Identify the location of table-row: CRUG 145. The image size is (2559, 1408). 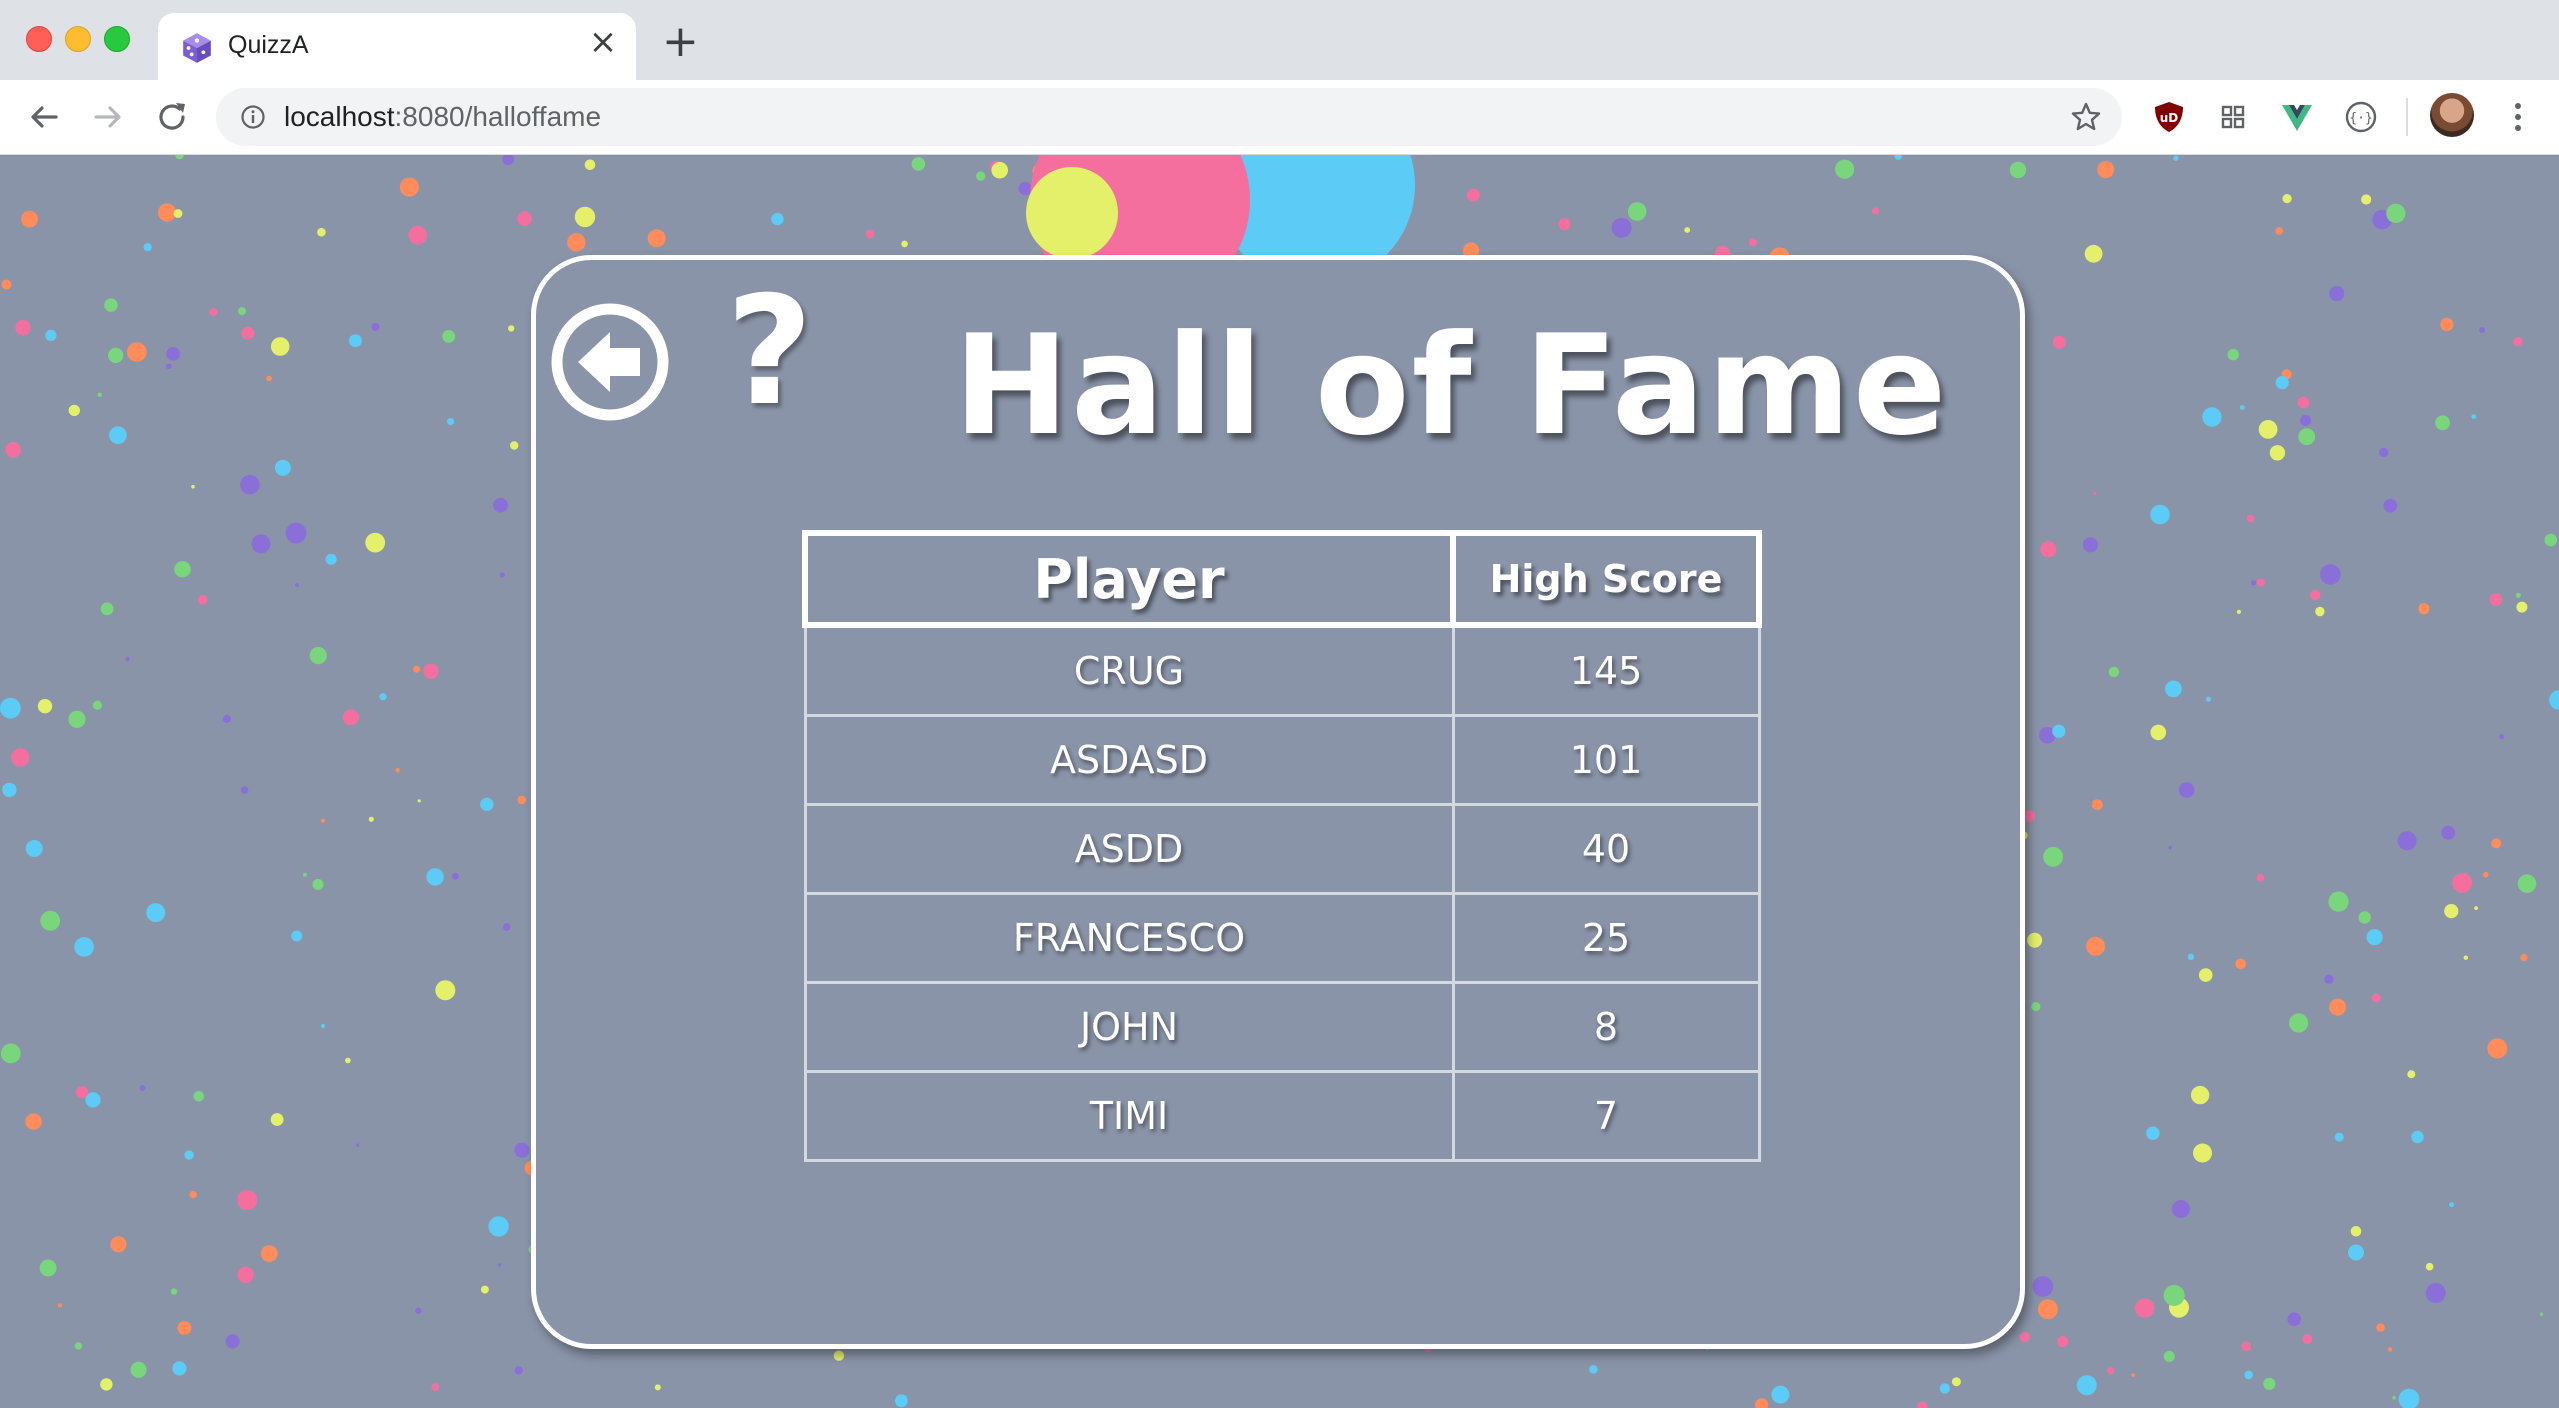
(1282, 670).